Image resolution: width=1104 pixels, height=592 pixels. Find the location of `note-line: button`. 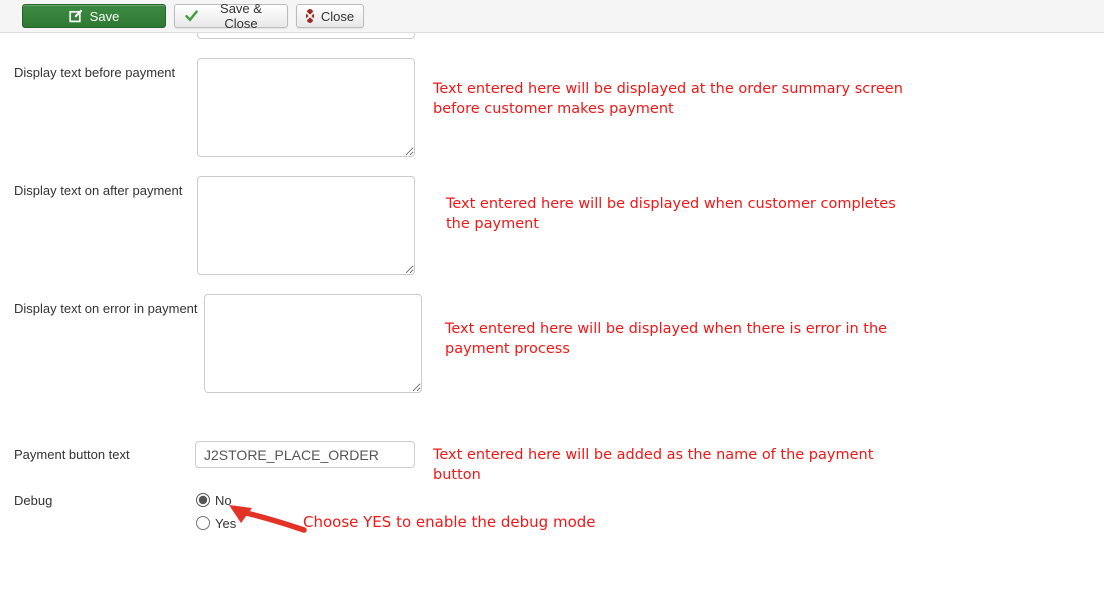

note-line: button is located at coordinates (457, 474).